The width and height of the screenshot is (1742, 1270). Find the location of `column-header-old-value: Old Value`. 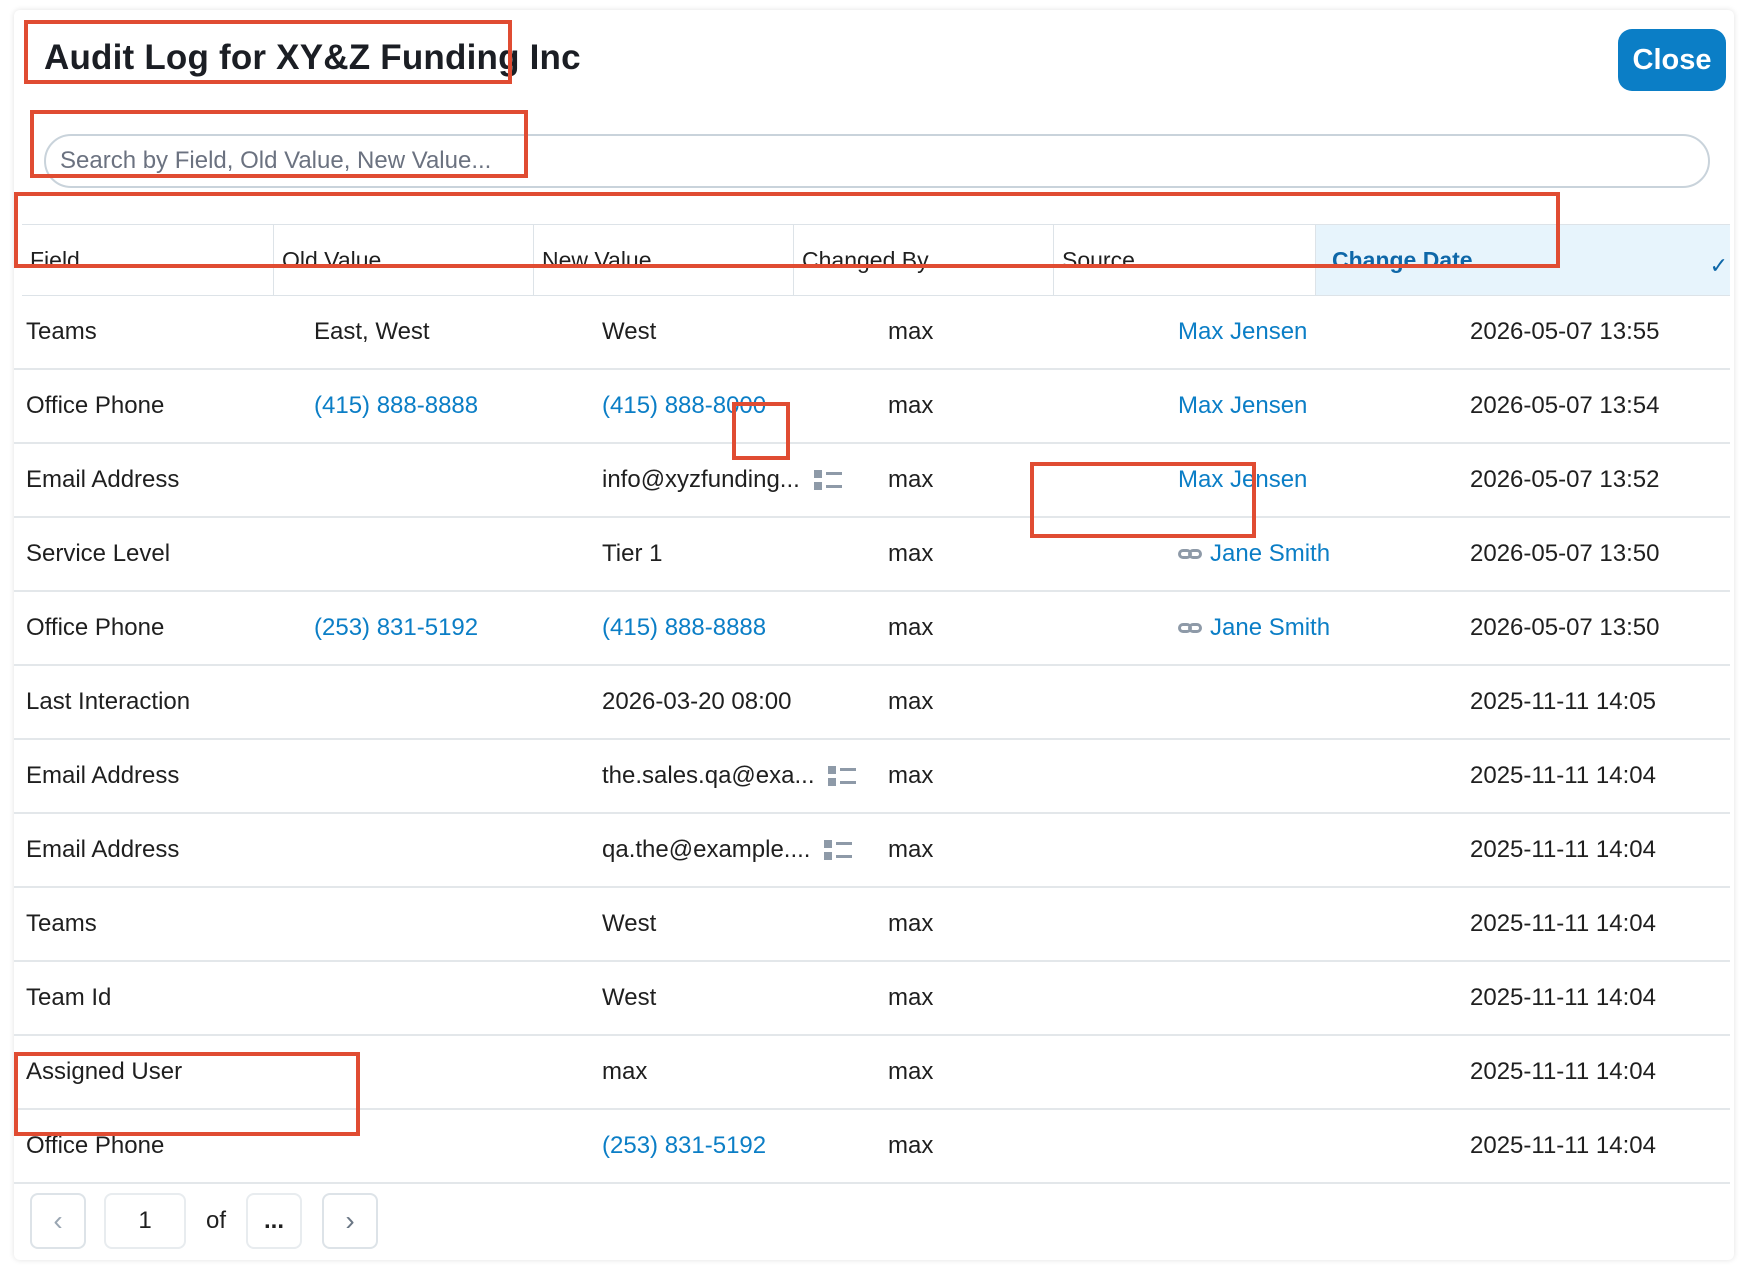

column-header-old-value: Old Value is located at coordinates (404, 260).